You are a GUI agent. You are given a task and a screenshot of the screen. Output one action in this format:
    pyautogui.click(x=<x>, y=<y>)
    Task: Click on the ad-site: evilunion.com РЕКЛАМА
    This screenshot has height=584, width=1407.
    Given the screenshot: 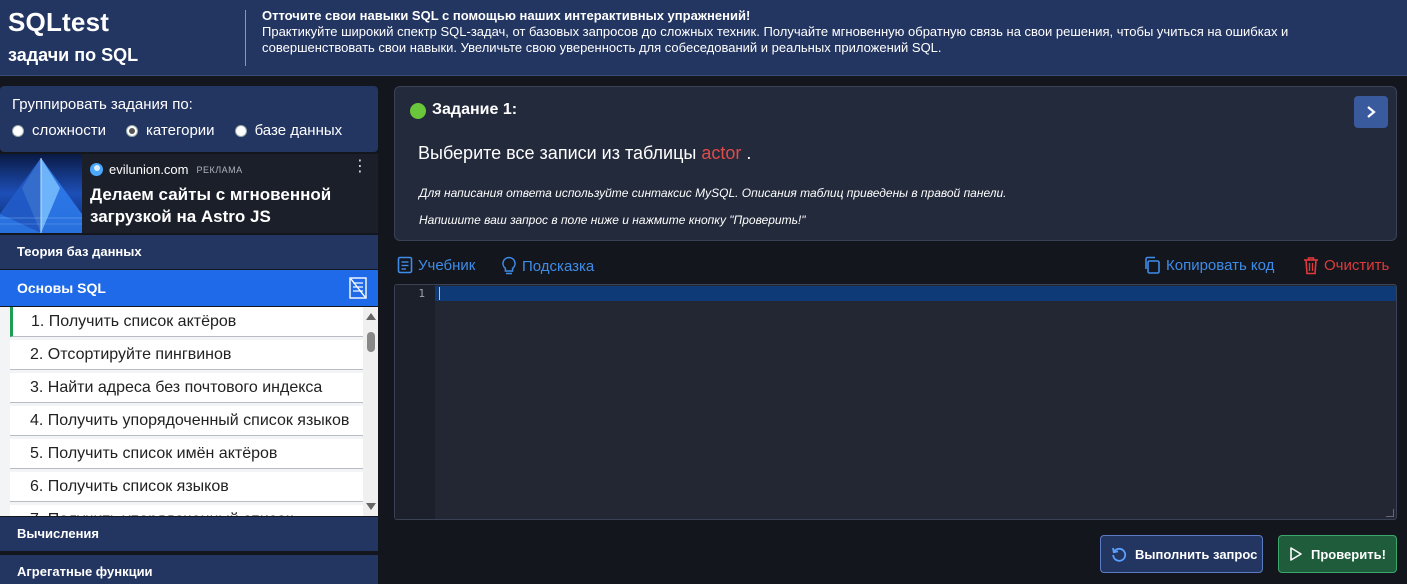 What is the action you would take?
    pyautogui.click(x=166, y=169)
    